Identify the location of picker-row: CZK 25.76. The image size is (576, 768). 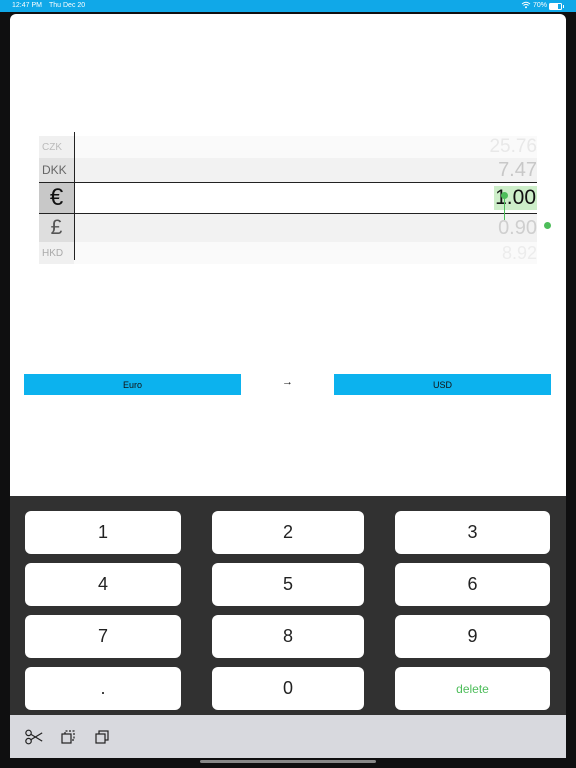
(288, 147).